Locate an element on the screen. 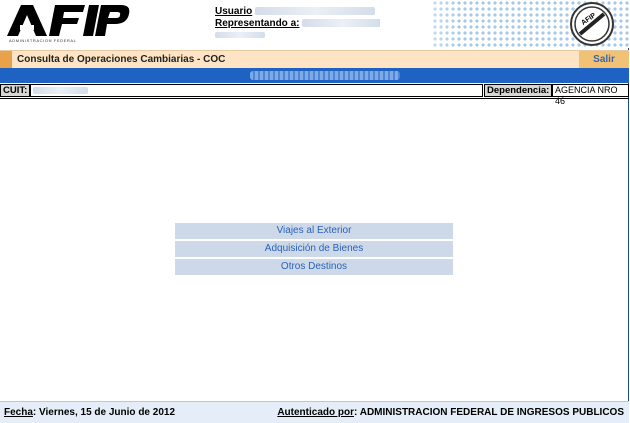 The image size is (630, 423). afip-logo: ADMINISTRACION FEDERAL is located at coordinates (67, 24).